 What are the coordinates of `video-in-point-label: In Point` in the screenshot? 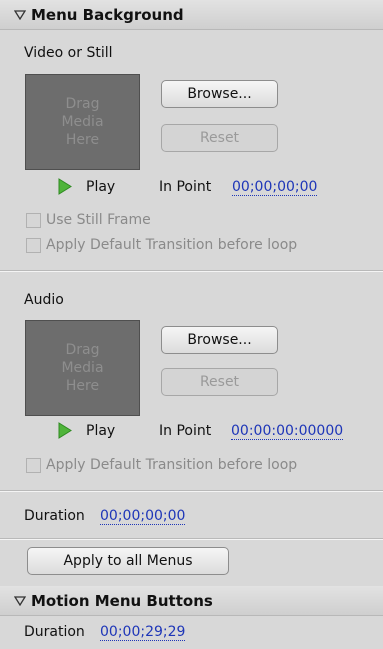 It's located at (185, 187).